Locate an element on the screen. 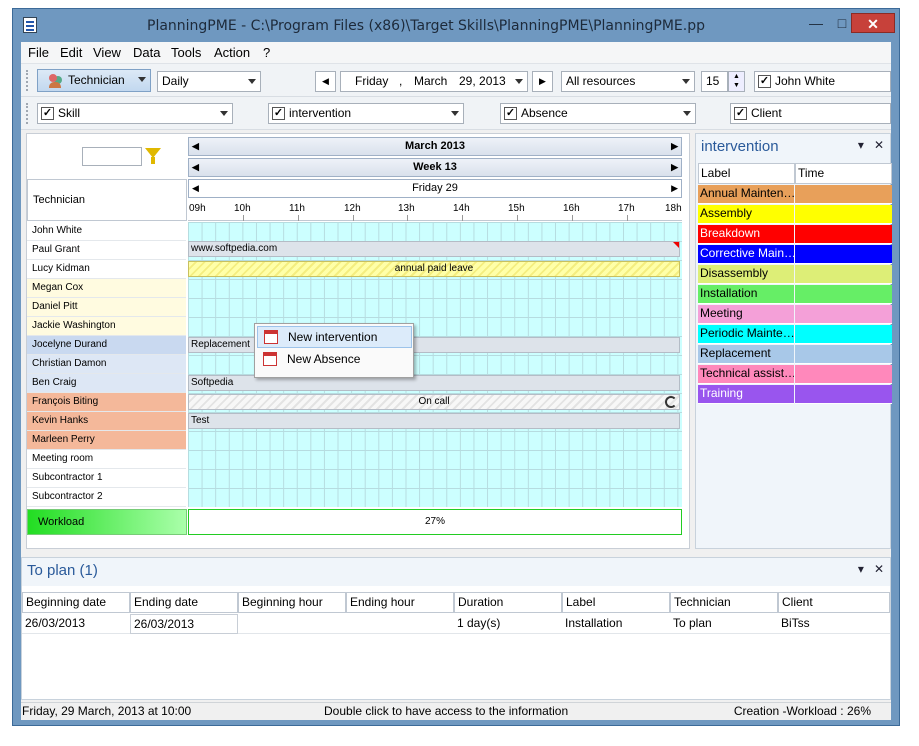 The height and width of the screenshot is (746, 919). col-ending-date: Ending date is located at coordinates (184, 602).